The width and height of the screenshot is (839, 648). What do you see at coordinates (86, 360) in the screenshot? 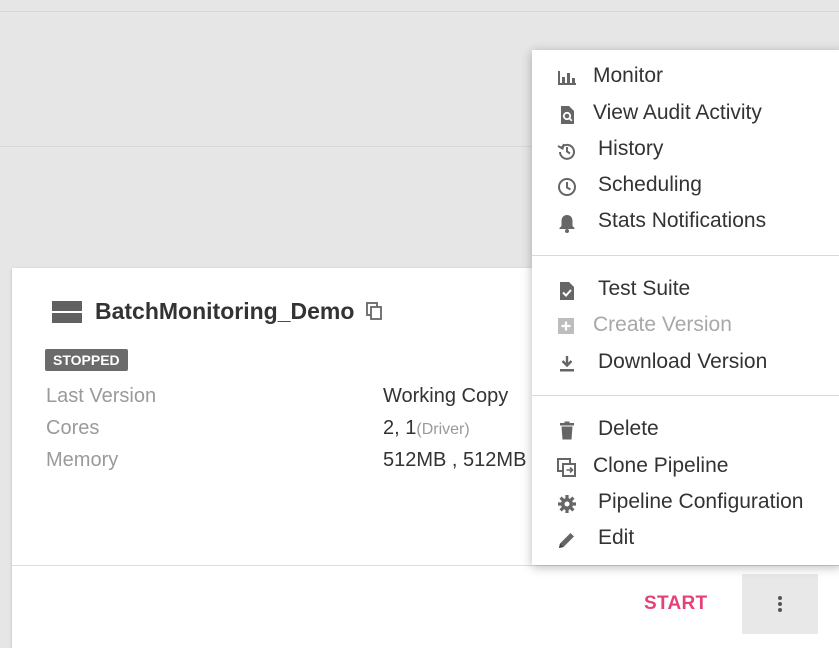
I see `status-badge: STOPPED` at bounding box center [86, 360].